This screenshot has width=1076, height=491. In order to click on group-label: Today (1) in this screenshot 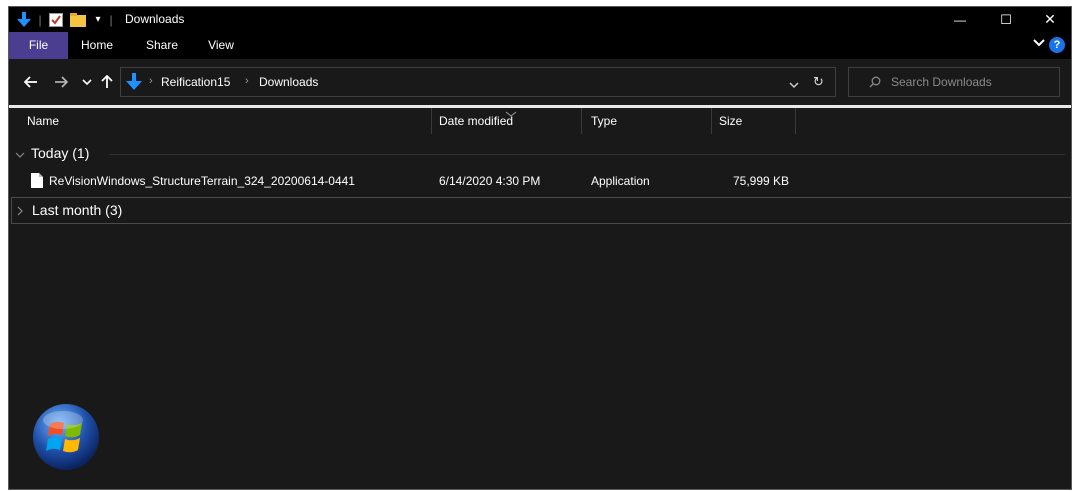, I will do `click(60, 153)`.